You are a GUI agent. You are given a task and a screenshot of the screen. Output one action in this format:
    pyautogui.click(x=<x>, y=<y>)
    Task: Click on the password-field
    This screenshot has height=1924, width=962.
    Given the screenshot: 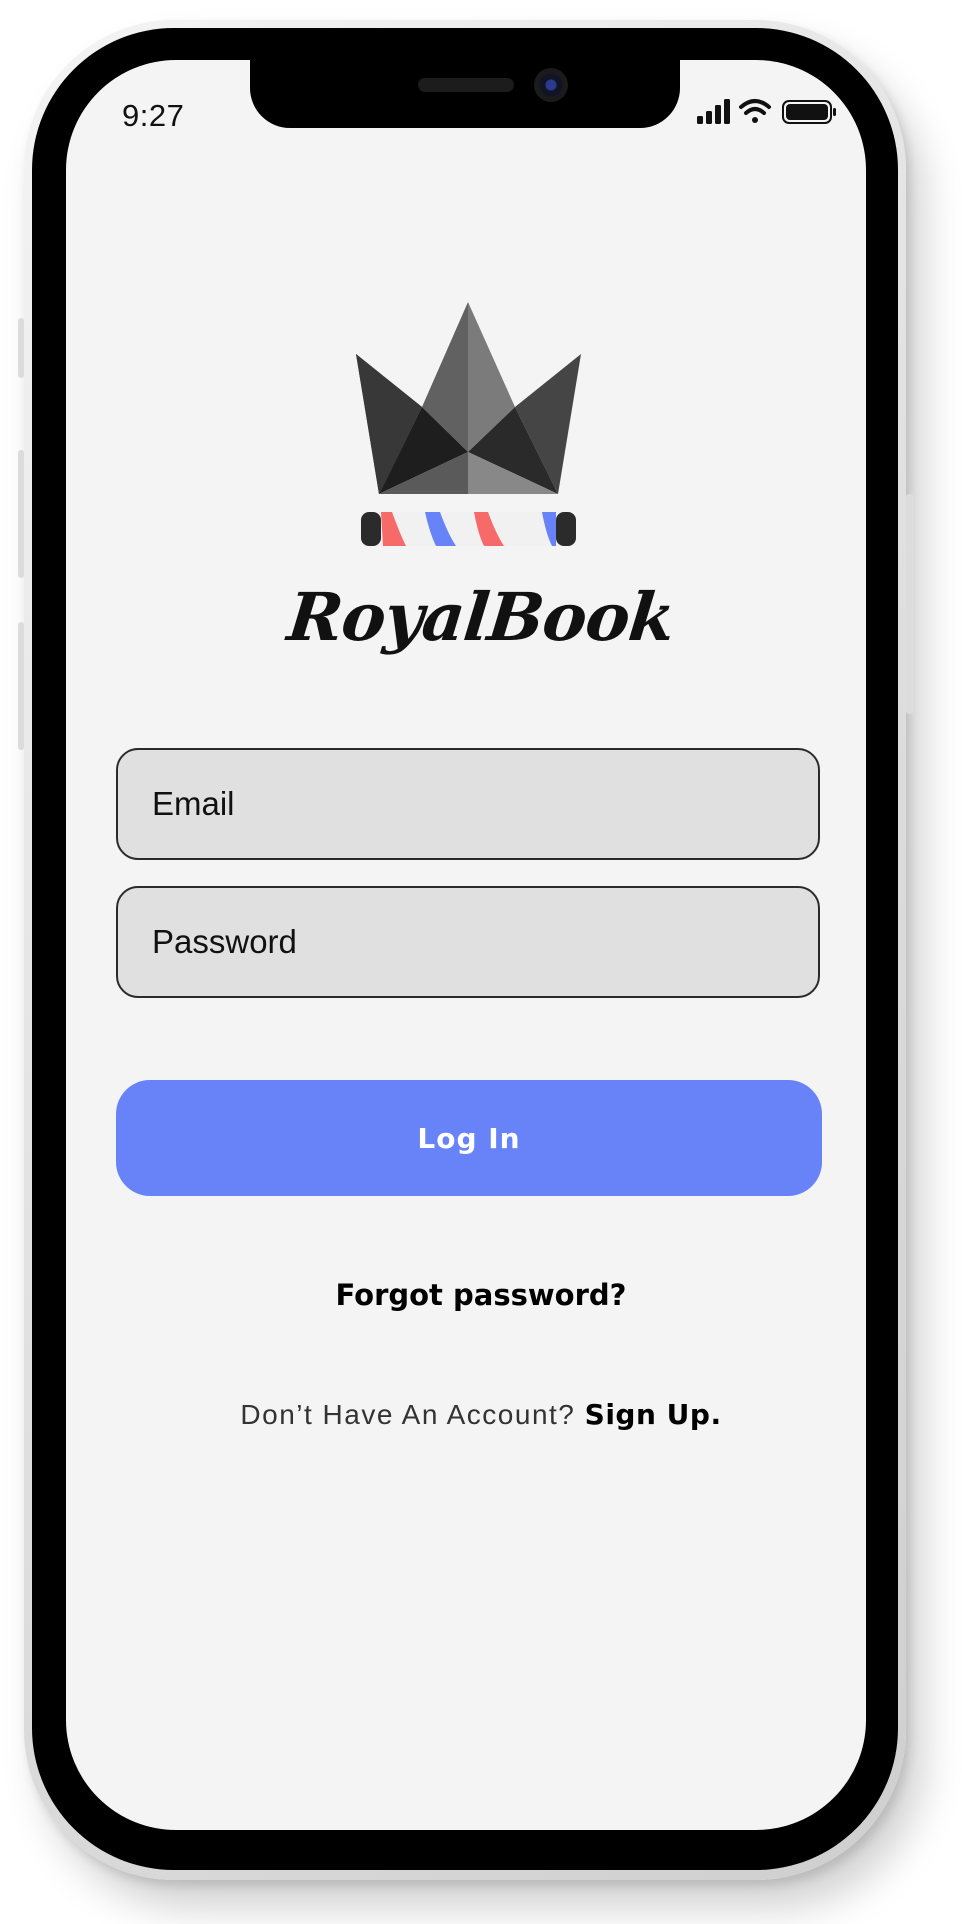 What is the action you would take?
    pyautogui.click(x=468, y=942)
    